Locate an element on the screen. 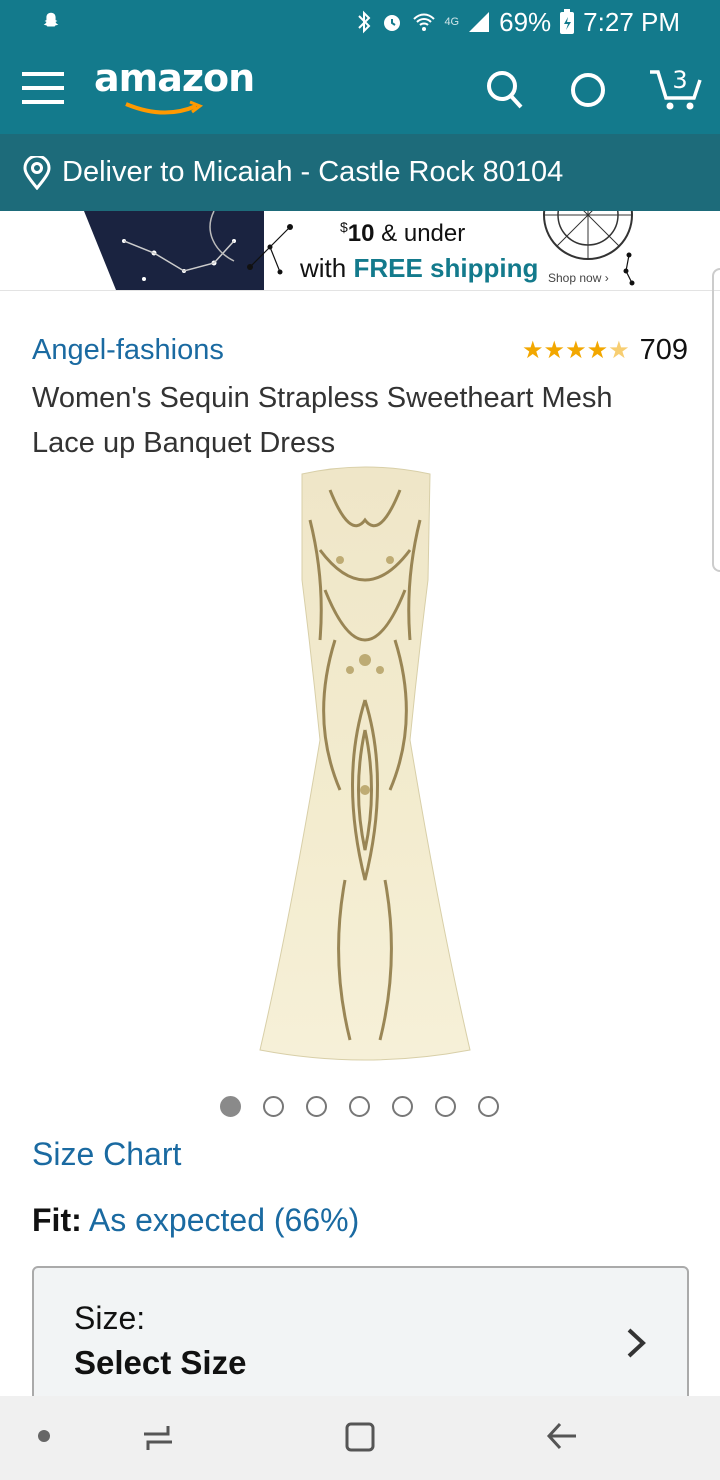 The width and height of the screenshot is (720, 1480). app-header: amazon 3 is located at coordinates (360, 89).